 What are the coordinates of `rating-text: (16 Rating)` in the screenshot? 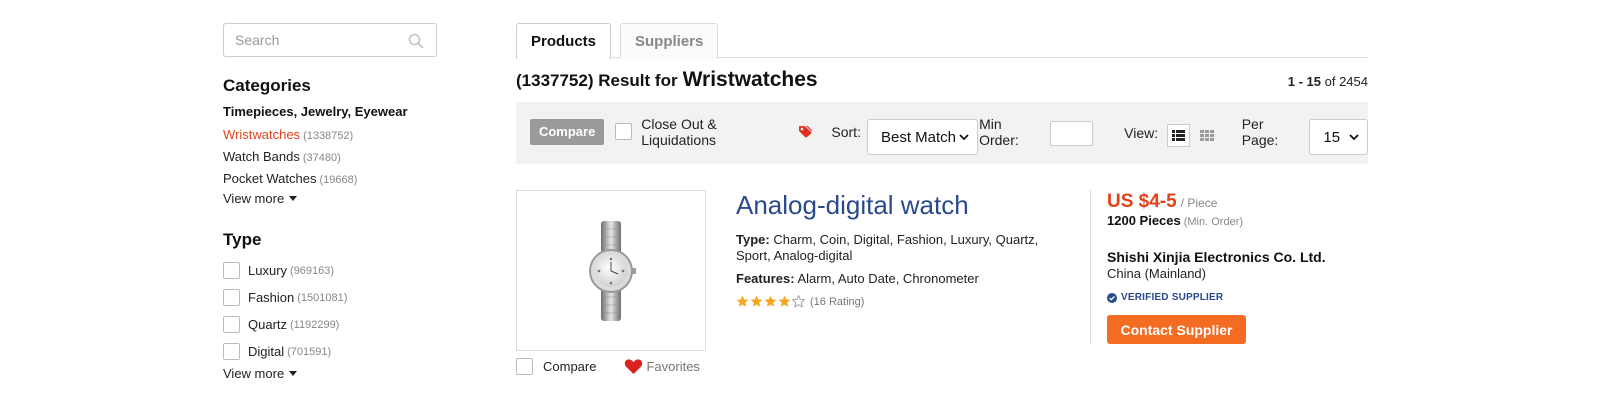 It's located at (837, 301).